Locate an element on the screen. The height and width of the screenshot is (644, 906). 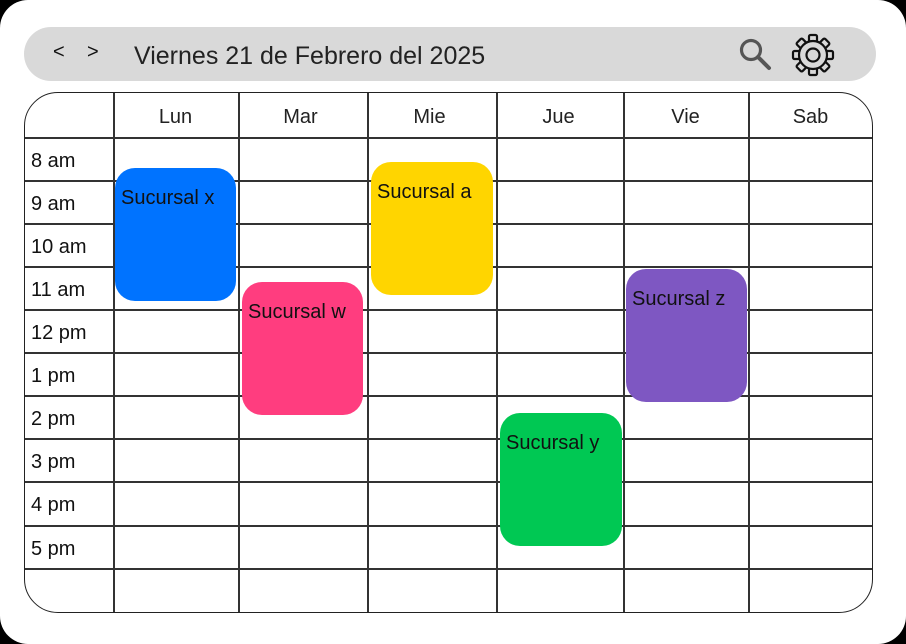
event-label: Sucursal y is located at coordinates (553, 443).